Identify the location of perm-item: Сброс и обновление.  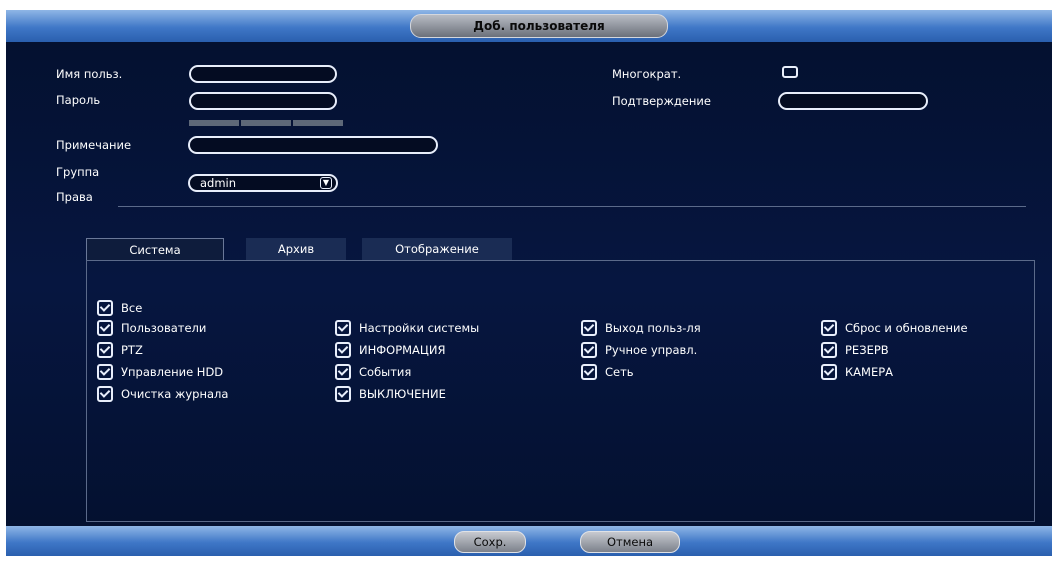
(894, 328).